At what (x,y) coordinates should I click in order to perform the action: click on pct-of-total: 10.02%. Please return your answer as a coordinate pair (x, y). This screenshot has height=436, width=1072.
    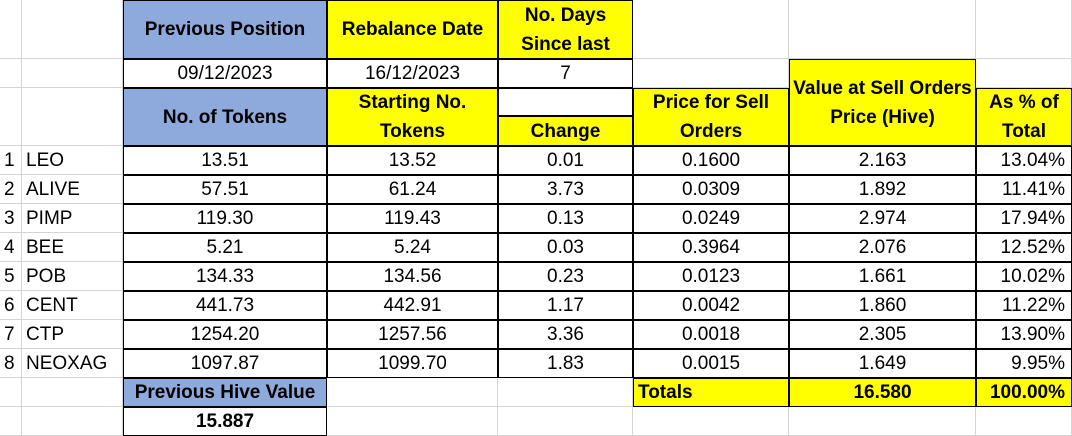
    Looking at the image, I should click on (1024, 276).